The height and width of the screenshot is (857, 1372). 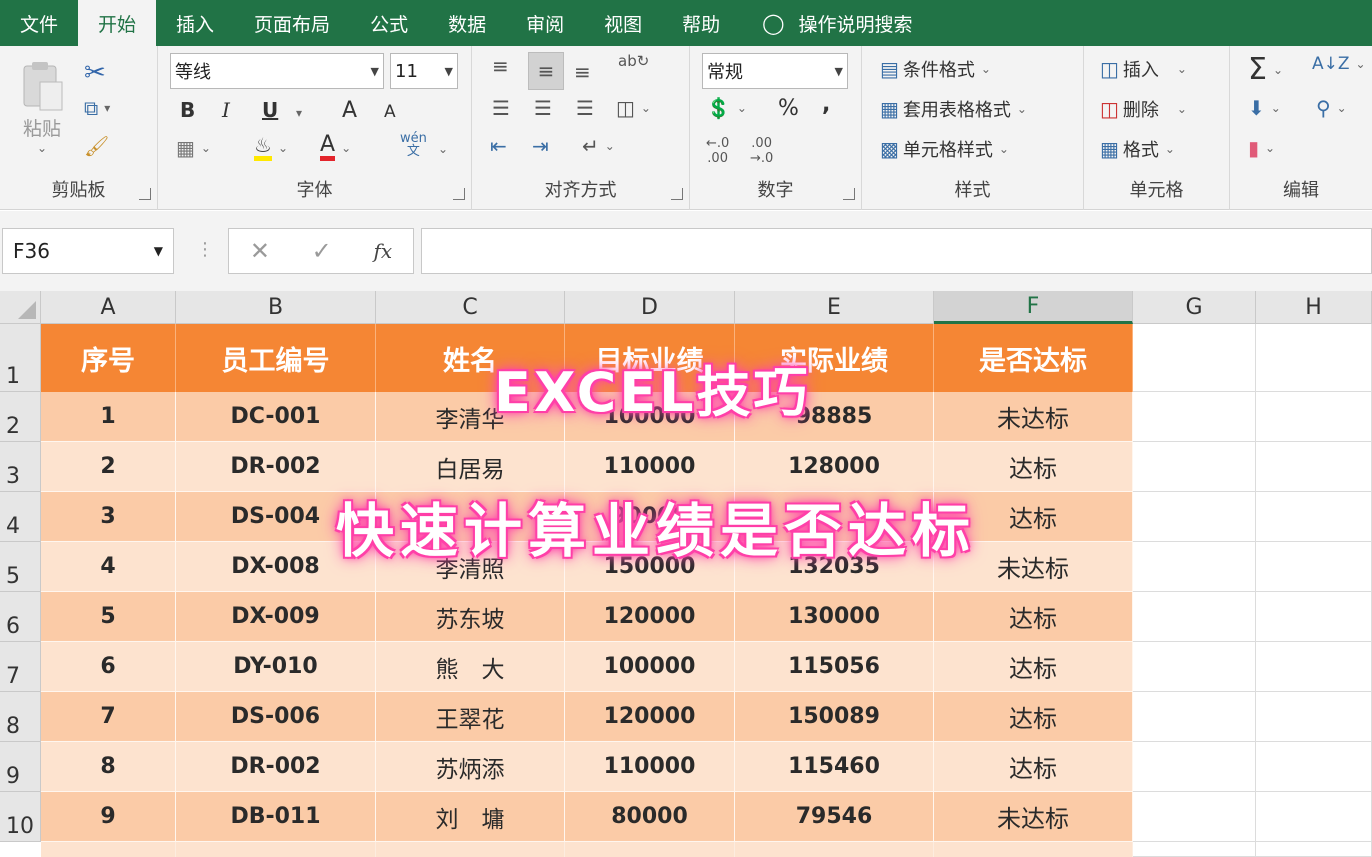 I want to click on tab-review: 审阅, so click(x=545, y=23).